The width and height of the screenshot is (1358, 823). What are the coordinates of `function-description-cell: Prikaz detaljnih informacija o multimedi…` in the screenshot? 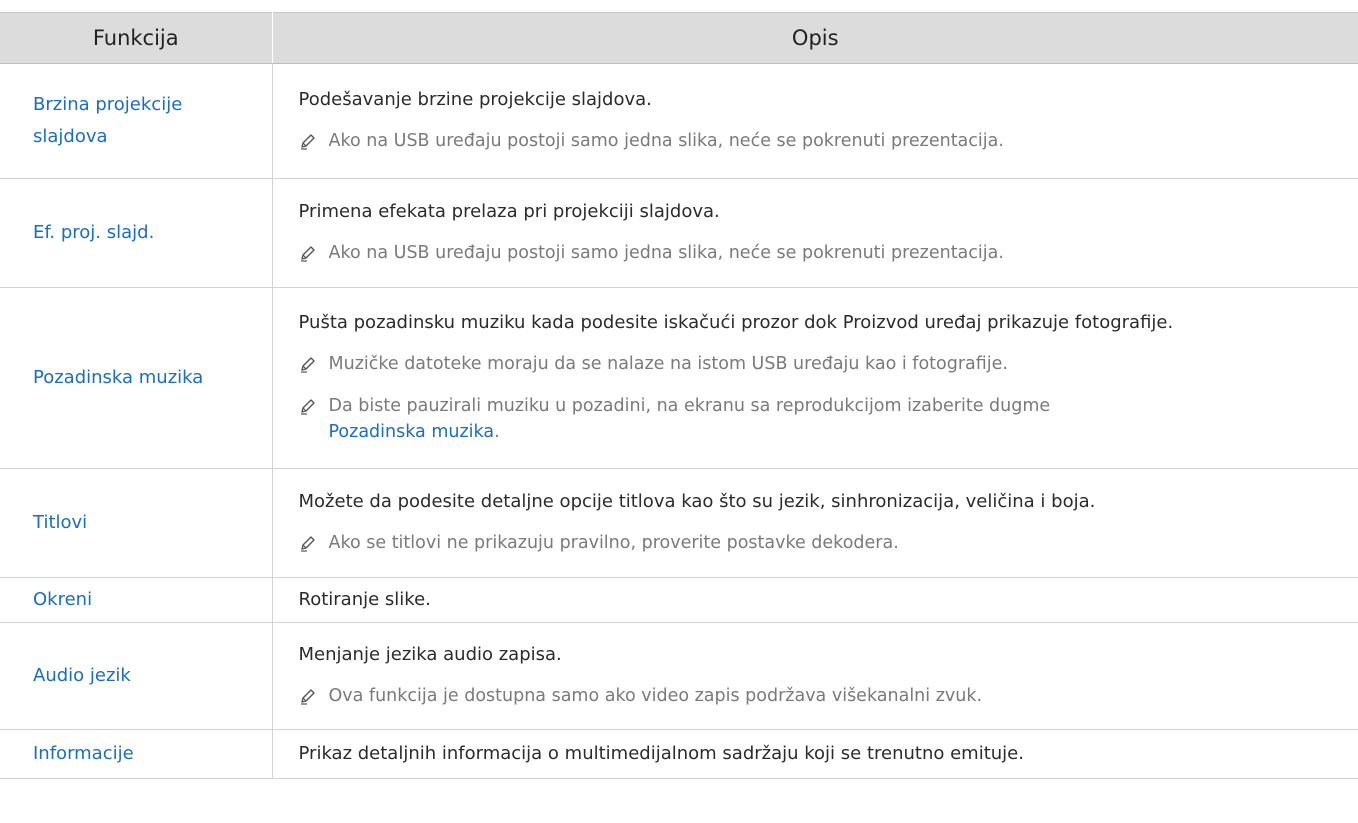 It's located at (815, 754).